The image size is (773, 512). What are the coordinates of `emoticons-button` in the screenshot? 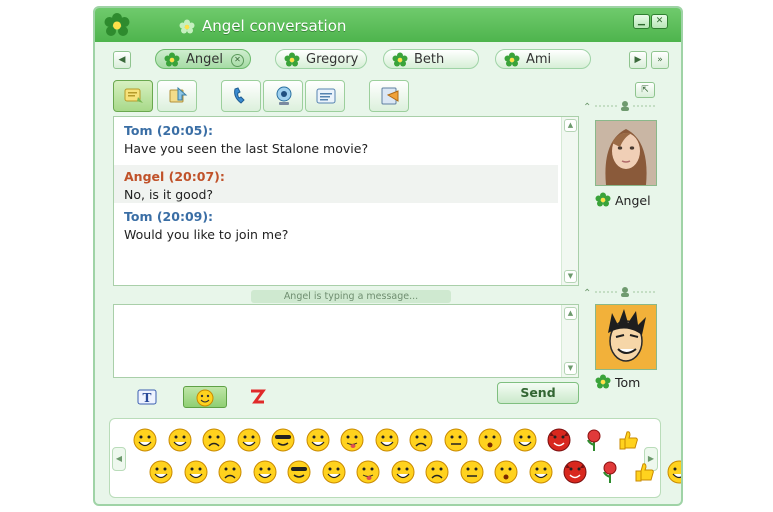 It's located at (205, 397).